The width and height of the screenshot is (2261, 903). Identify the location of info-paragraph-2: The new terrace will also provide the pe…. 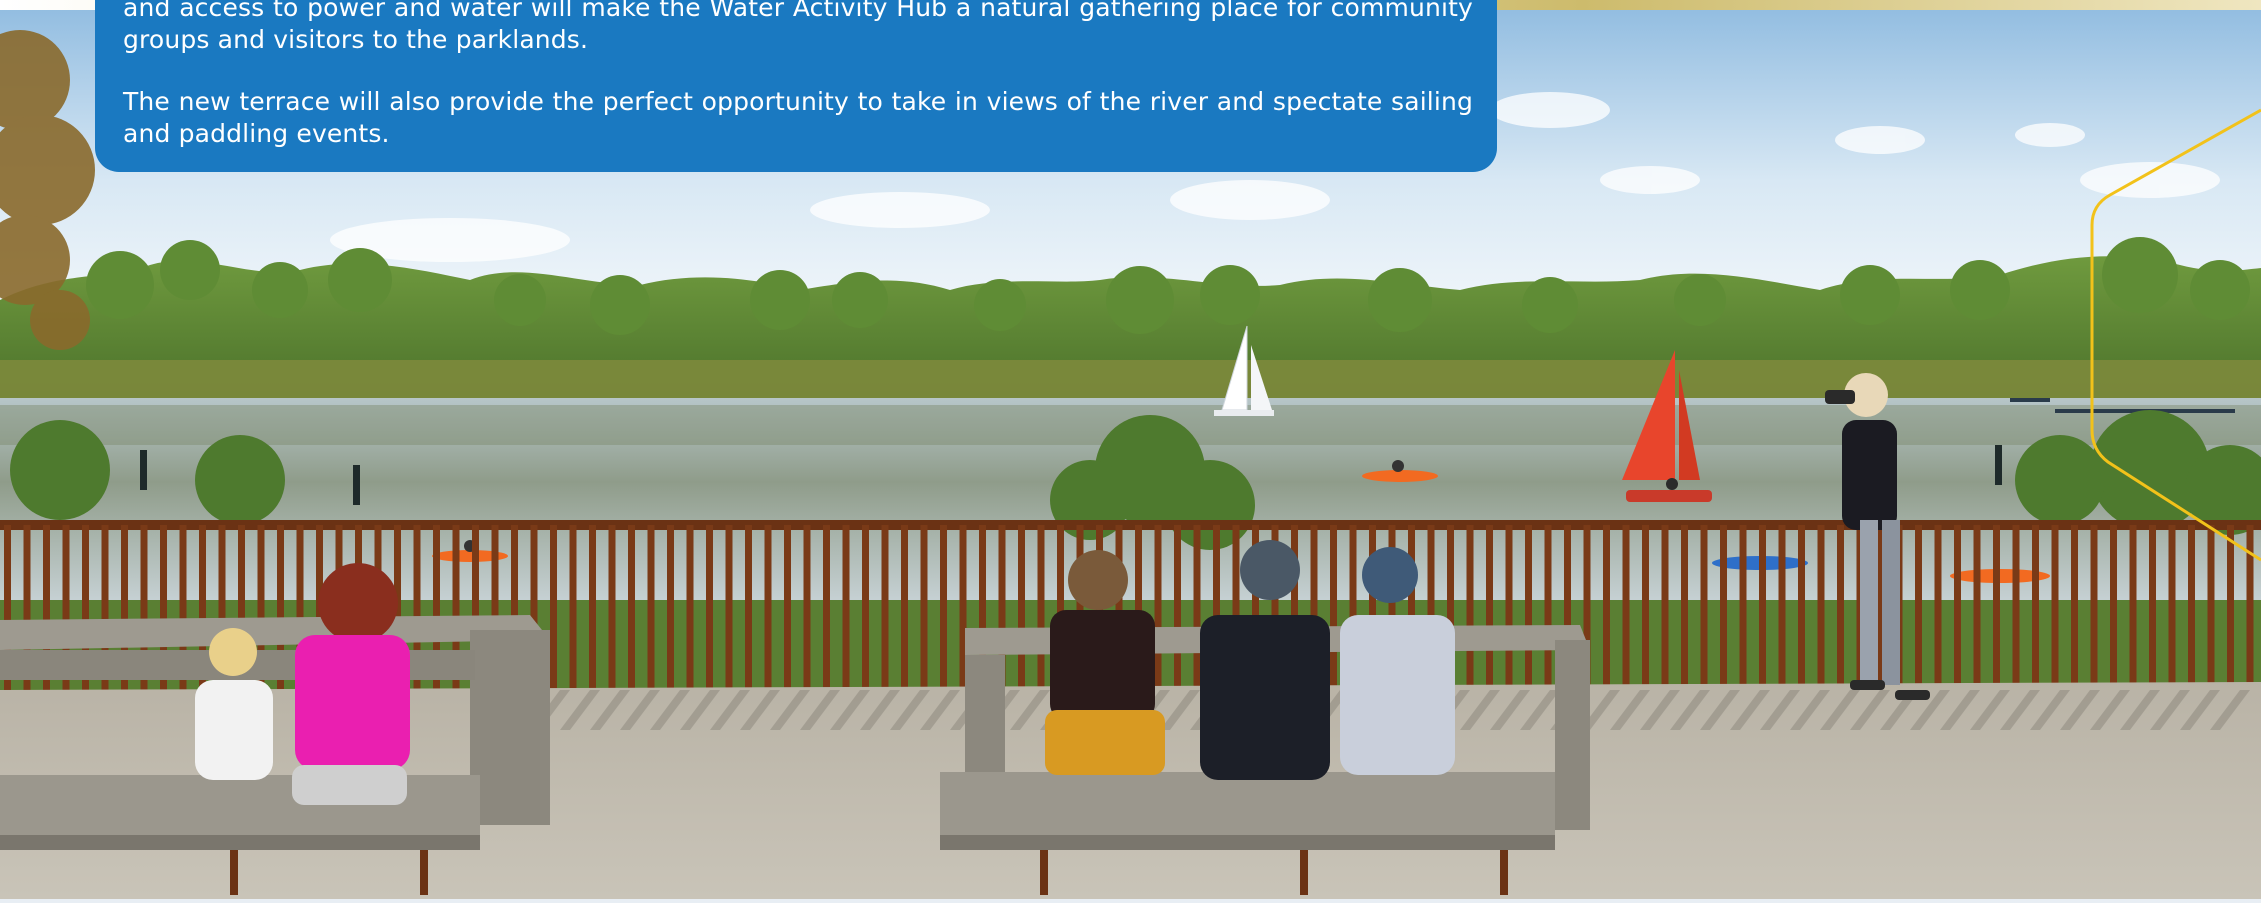
(798, 117).